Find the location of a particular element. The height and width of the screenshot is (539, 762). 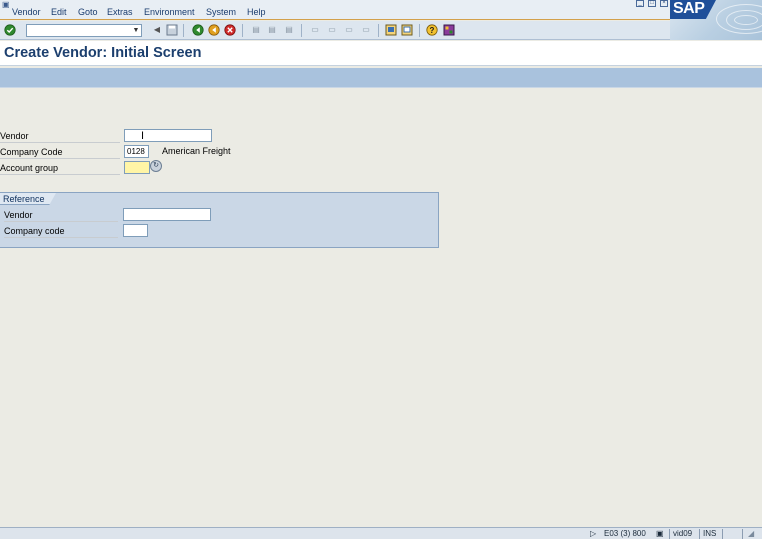

find-next-icon: ▤ is located at coordinates (289, 30).